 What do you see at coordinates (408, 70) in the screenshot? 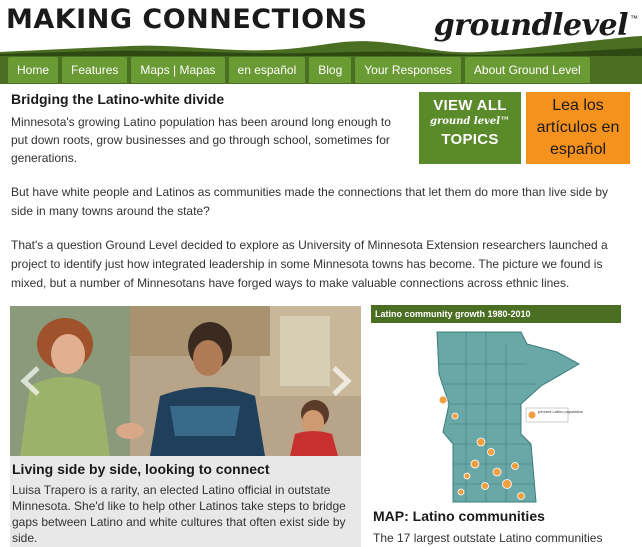
I see `nav-item-responses: Your Responses` at bounding box center [408, 70].